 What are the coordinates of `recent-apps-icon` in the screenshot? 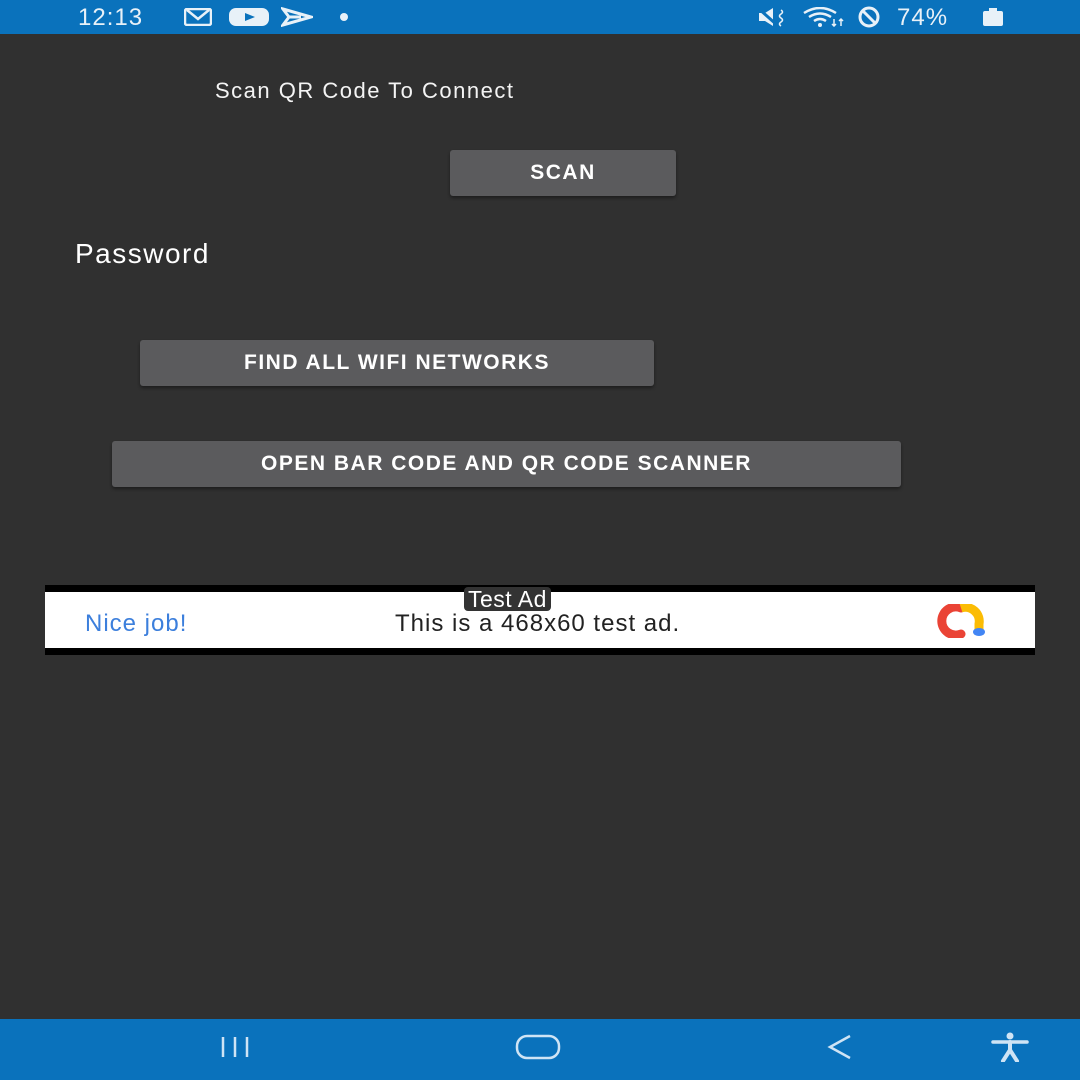 It's located at (235, 1049).